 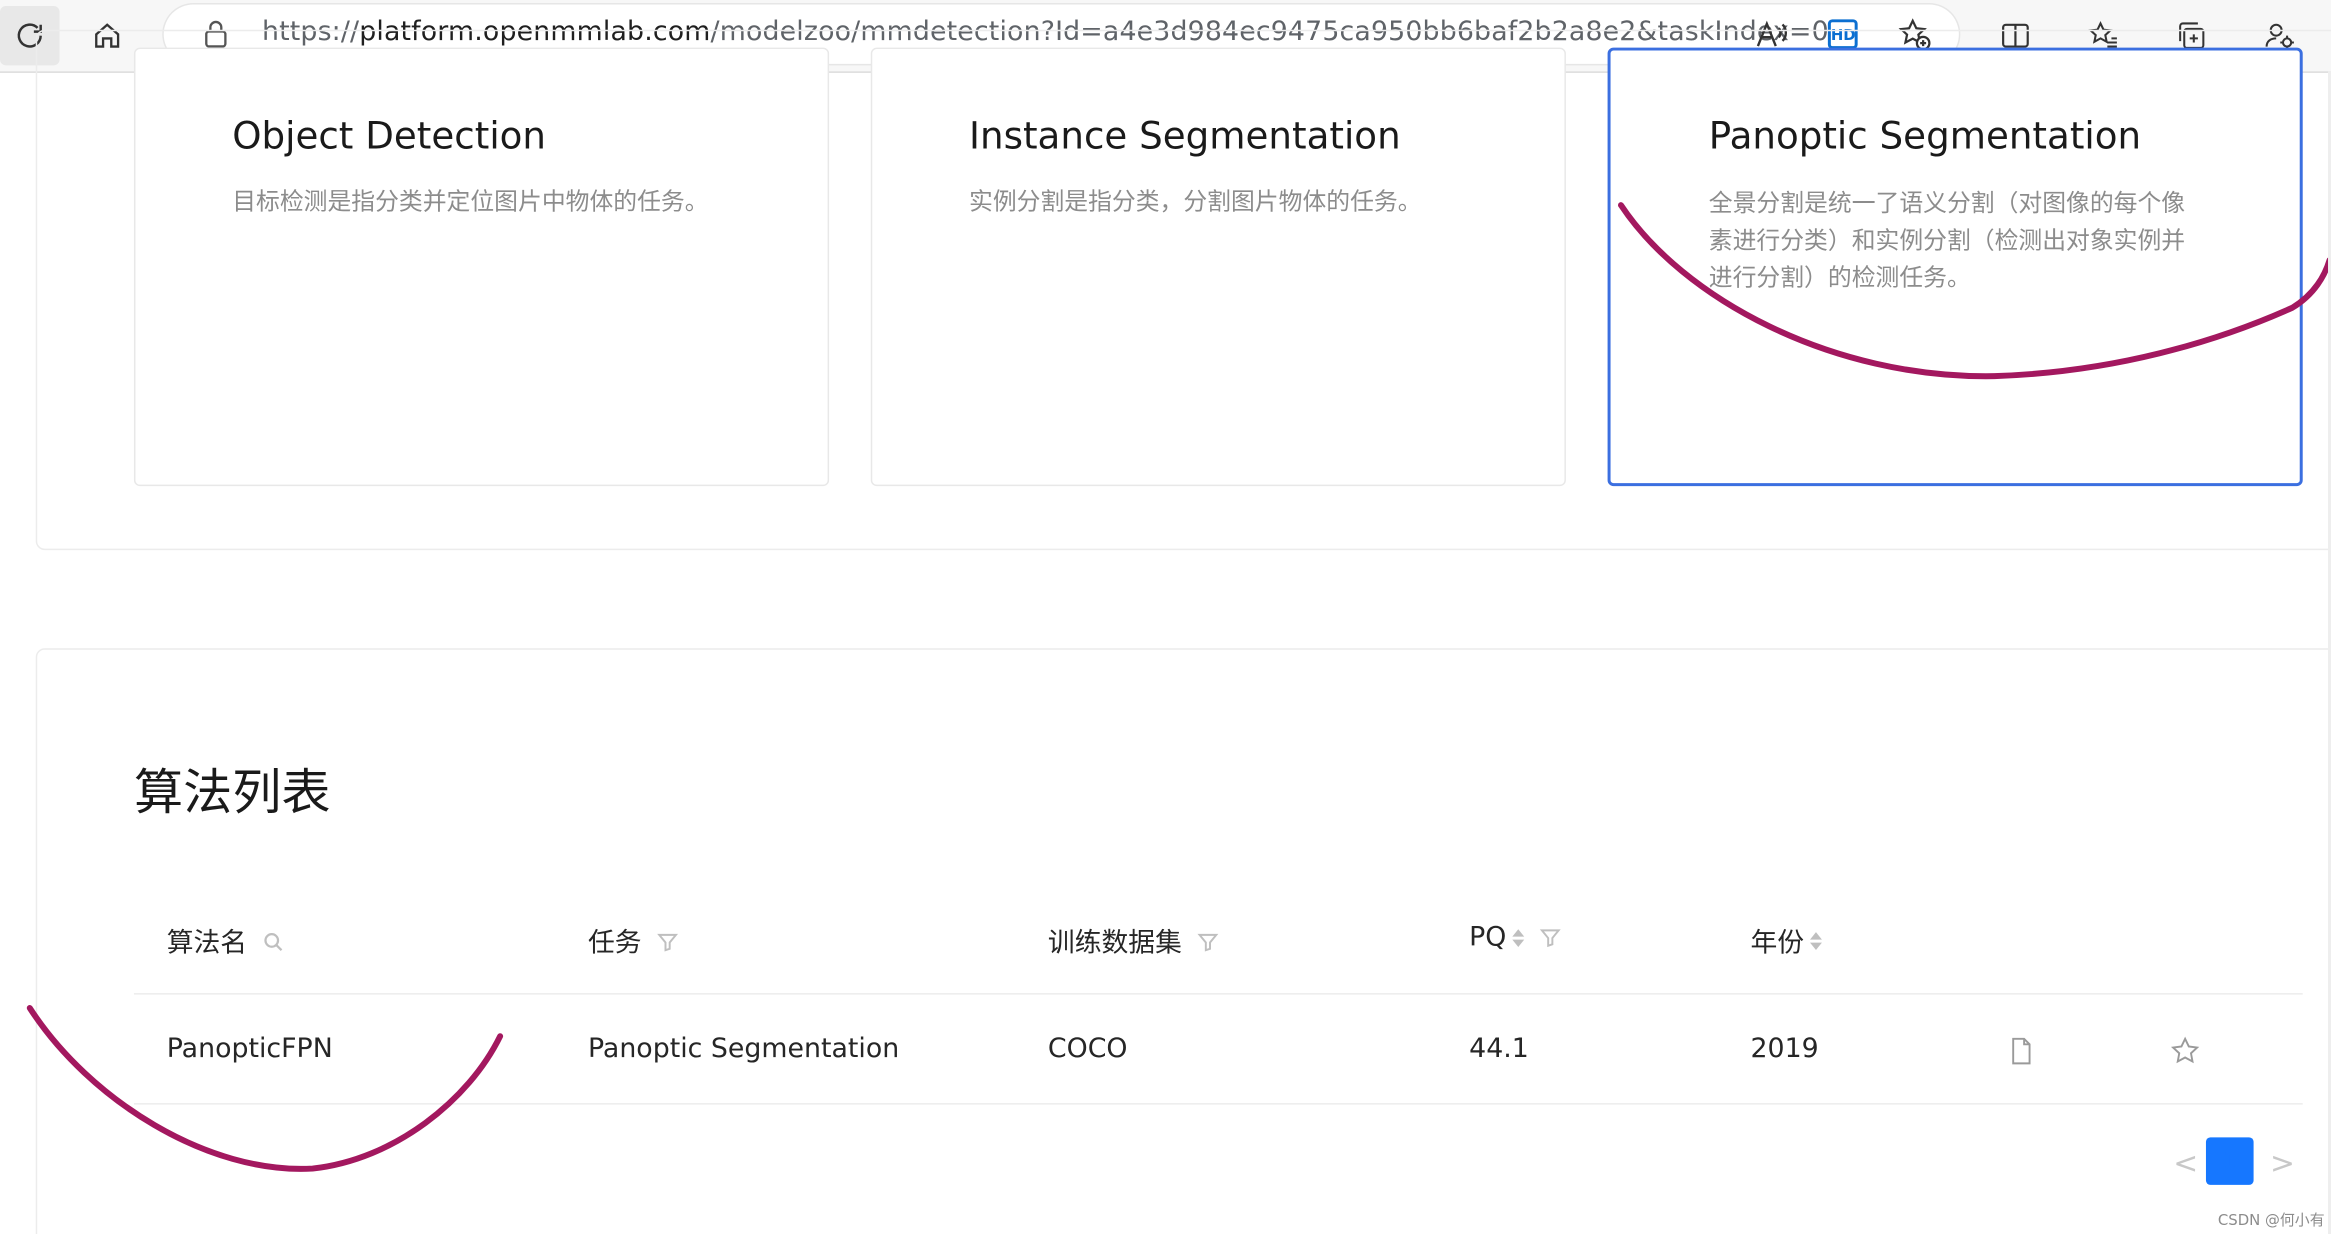 What do you see at coordinates (1786, 941) in the screenshot?
I see `column-header-year: 年份` at bounding box center [1786, 941].